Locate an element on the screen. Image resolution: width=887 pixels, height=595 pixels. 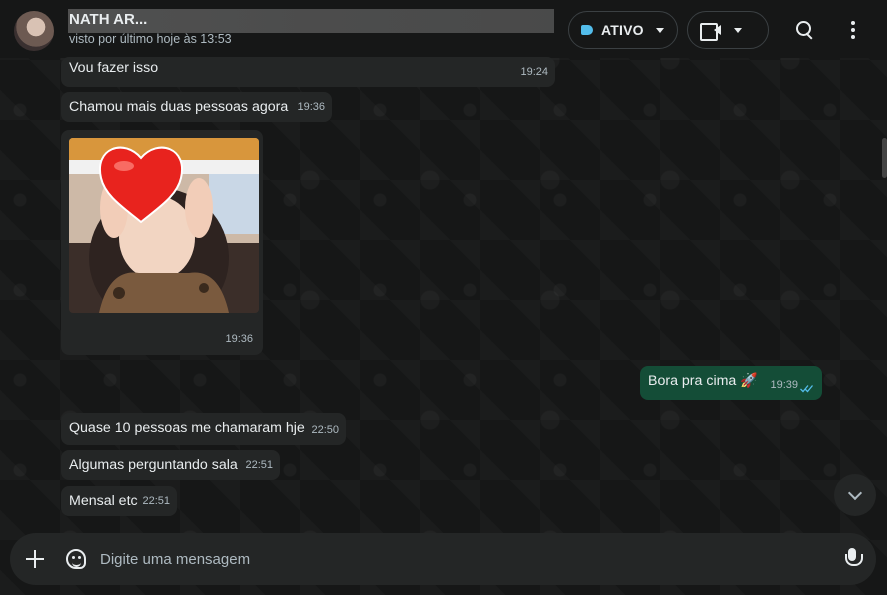
label-icon is located at coordinates (587, 30).